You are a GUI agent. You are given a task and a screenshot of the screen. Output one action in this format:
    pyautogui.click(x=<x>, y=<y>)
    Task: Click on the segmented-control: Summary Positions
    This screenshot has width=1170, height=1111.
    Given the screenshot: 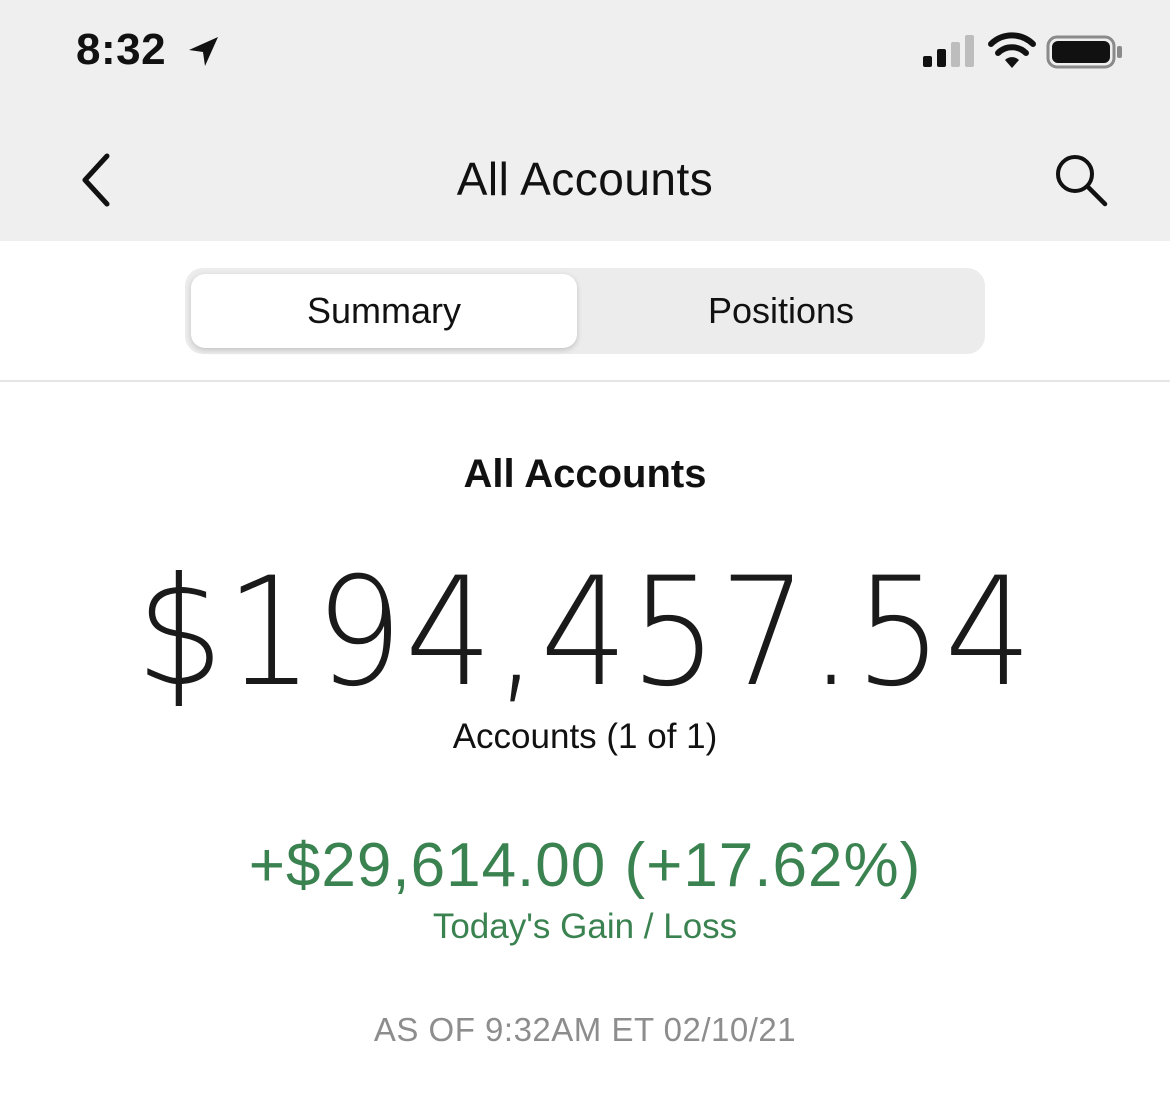 What is the action you would take?
    pyautogui.click(x=585, y=311)
    